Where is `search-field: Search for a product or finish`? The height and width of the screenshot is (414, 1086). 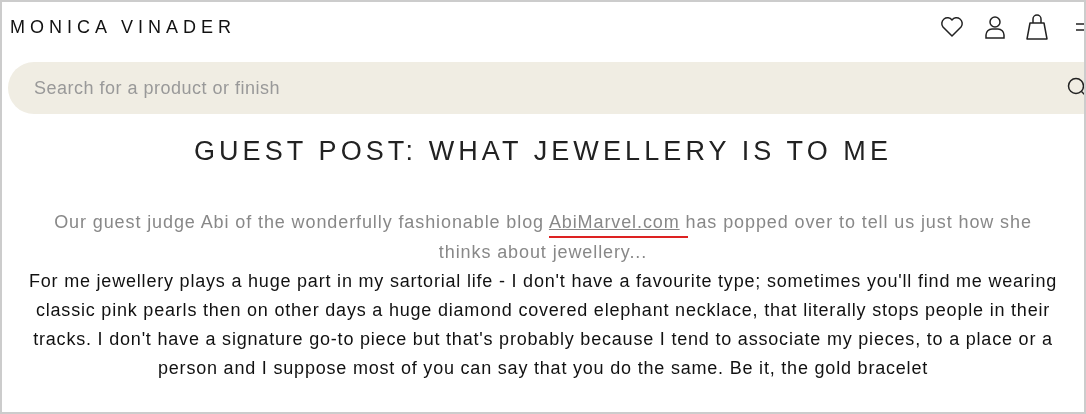
search-field: Search for a product or finish is located at coordinates (546, 88).